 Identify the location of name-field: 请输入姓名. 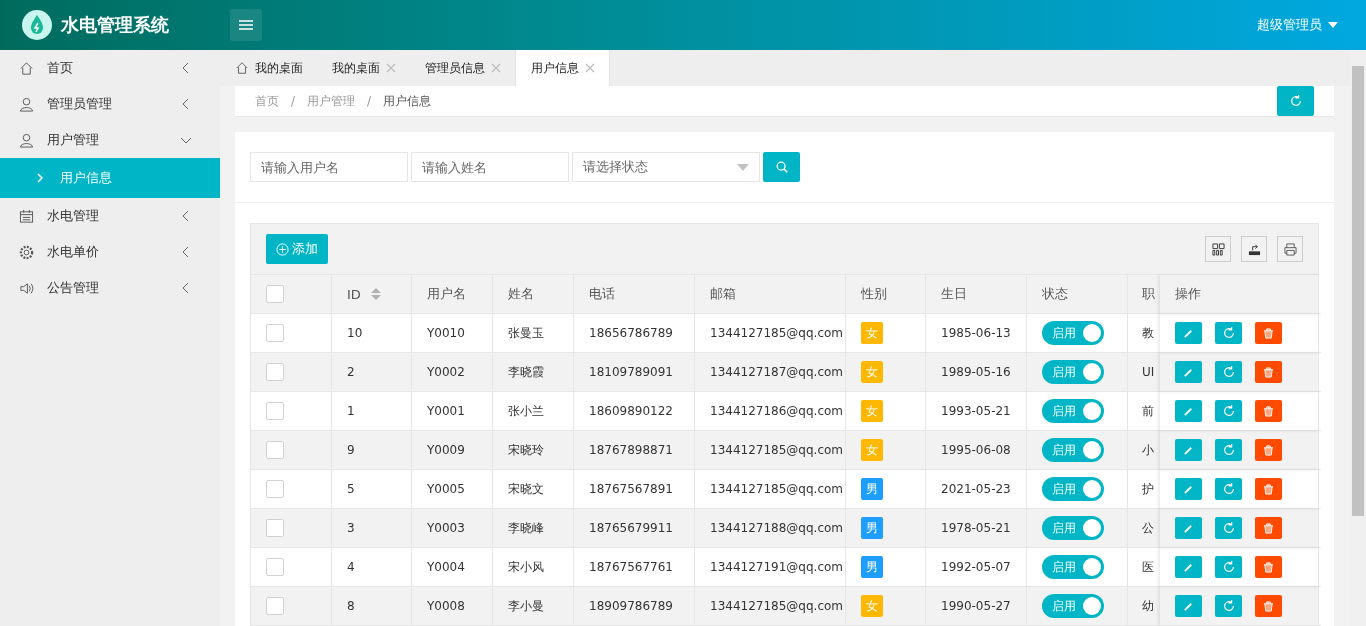
(490, 167).